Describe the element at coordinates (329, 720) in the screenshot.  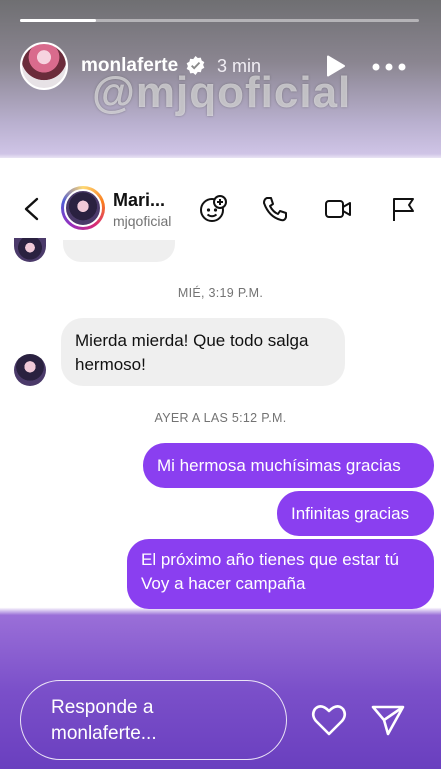
I see `heart-icon` at that location.